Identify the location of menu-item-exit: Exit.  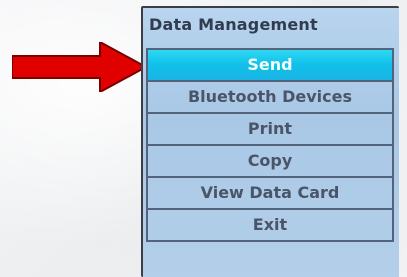
(270, 226).